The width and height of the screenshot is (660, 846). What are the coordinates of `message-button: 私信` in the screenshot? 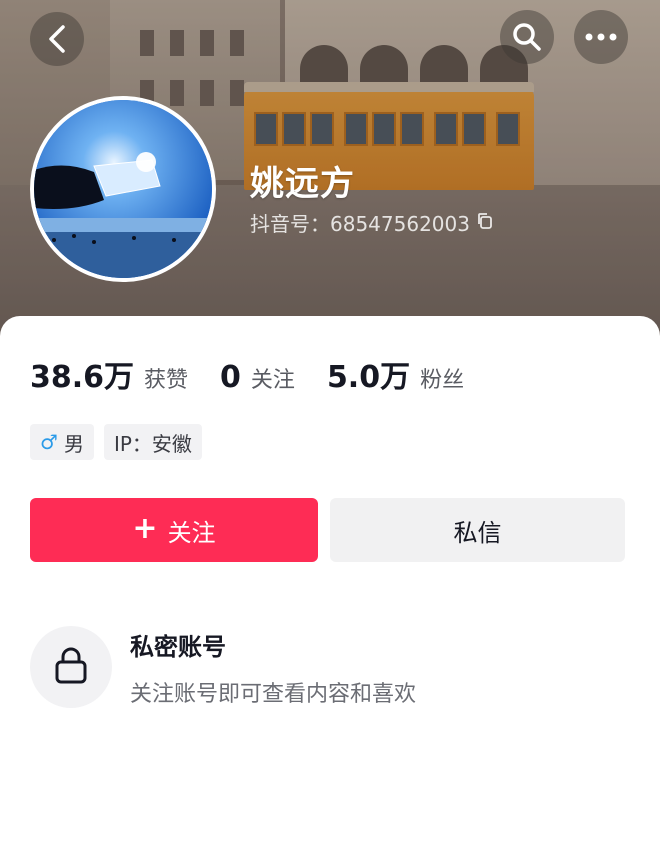 It's located at (477, 530).